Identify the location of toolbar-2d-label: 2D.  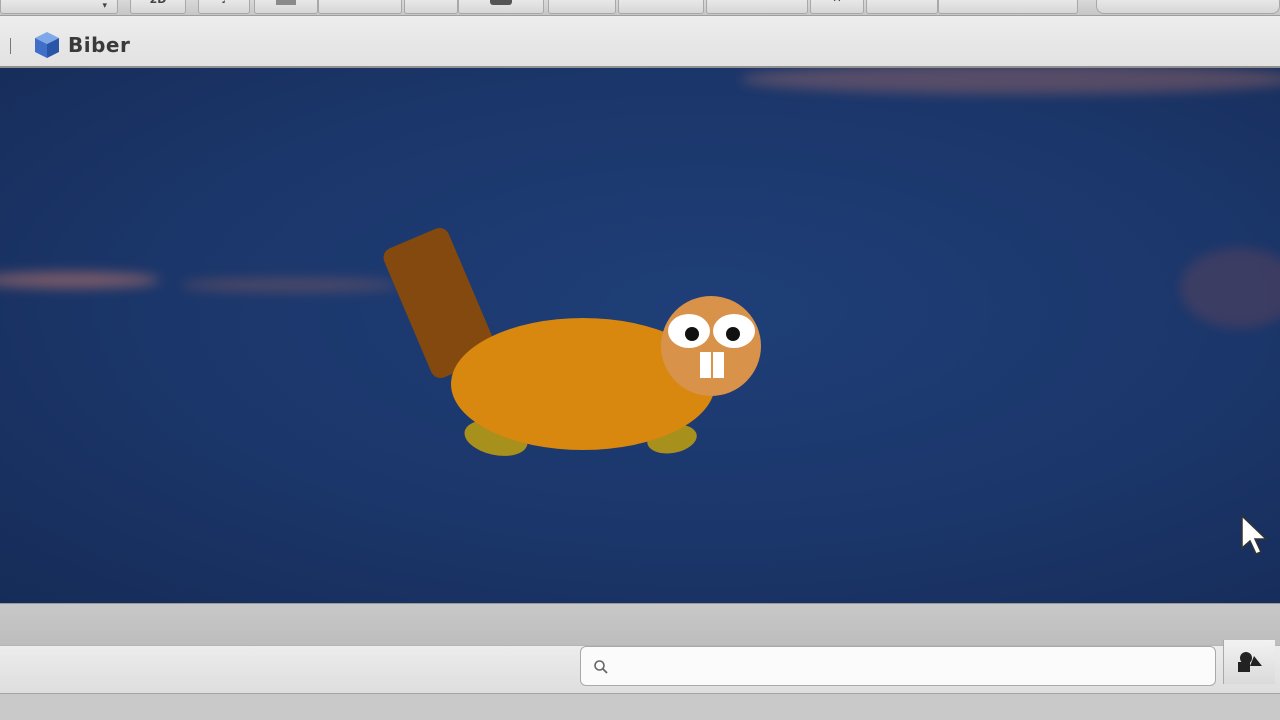
(158, 3).